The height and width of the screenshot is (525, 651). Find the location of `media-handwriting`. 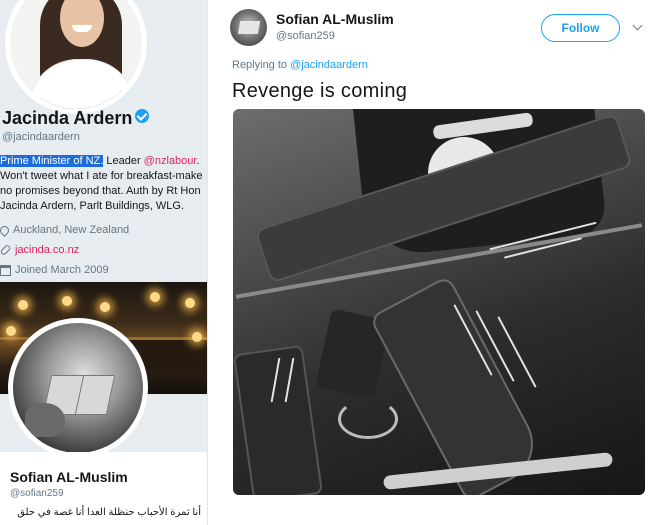

media-handwriting is located at coordinates (517, 352).